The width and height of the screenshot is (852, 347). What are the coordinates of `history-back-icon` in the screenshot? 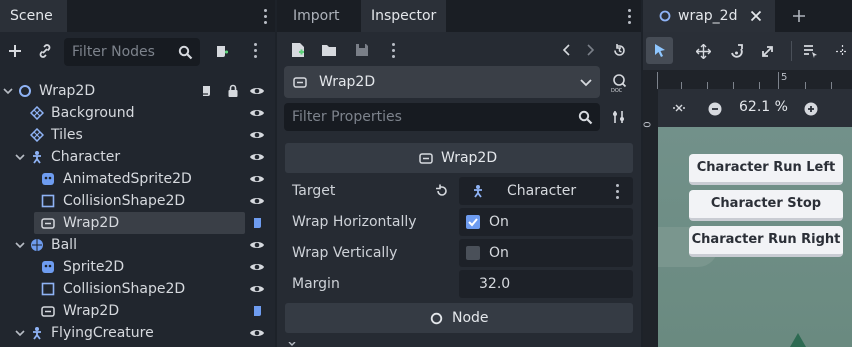 It's located at (566, 50).